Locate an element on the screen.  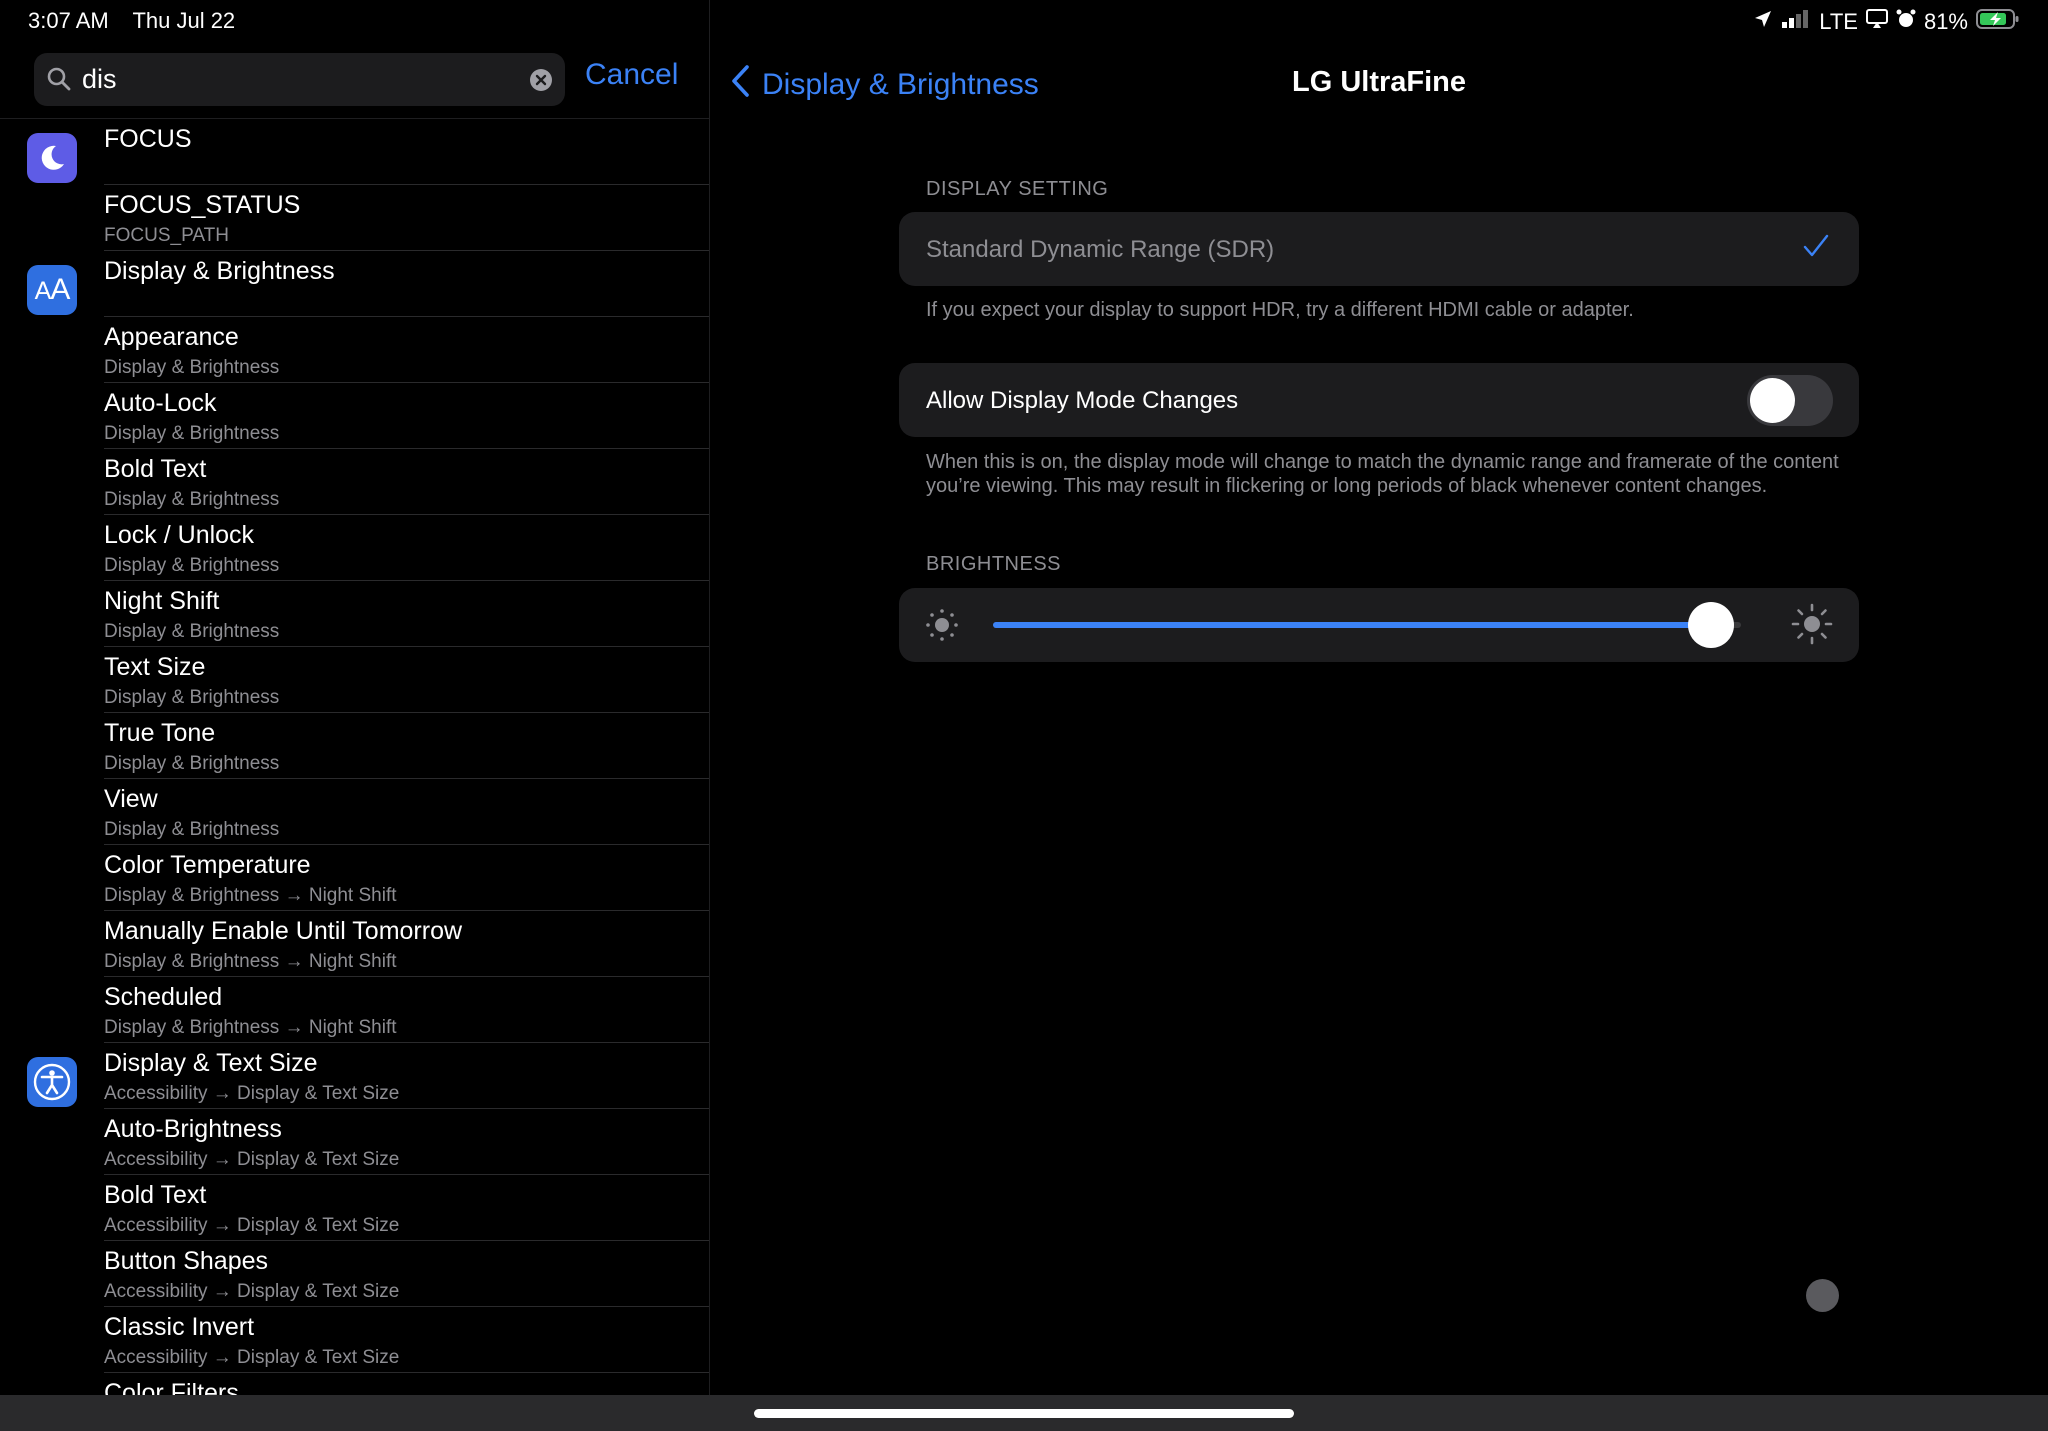
search-bar is located at coordinates (299, 79).